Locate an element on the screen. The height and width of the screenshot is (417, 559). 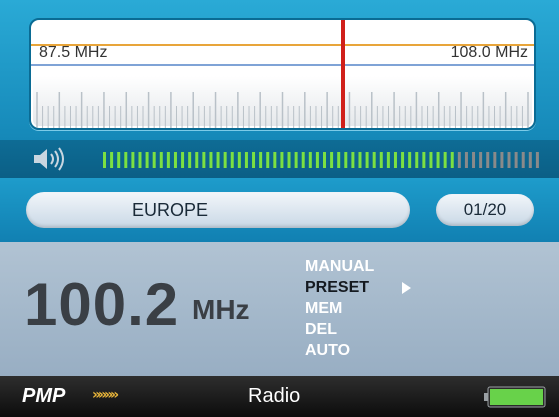
status-bar: PMP »»»» Radio is located at coordinates (279, 396).